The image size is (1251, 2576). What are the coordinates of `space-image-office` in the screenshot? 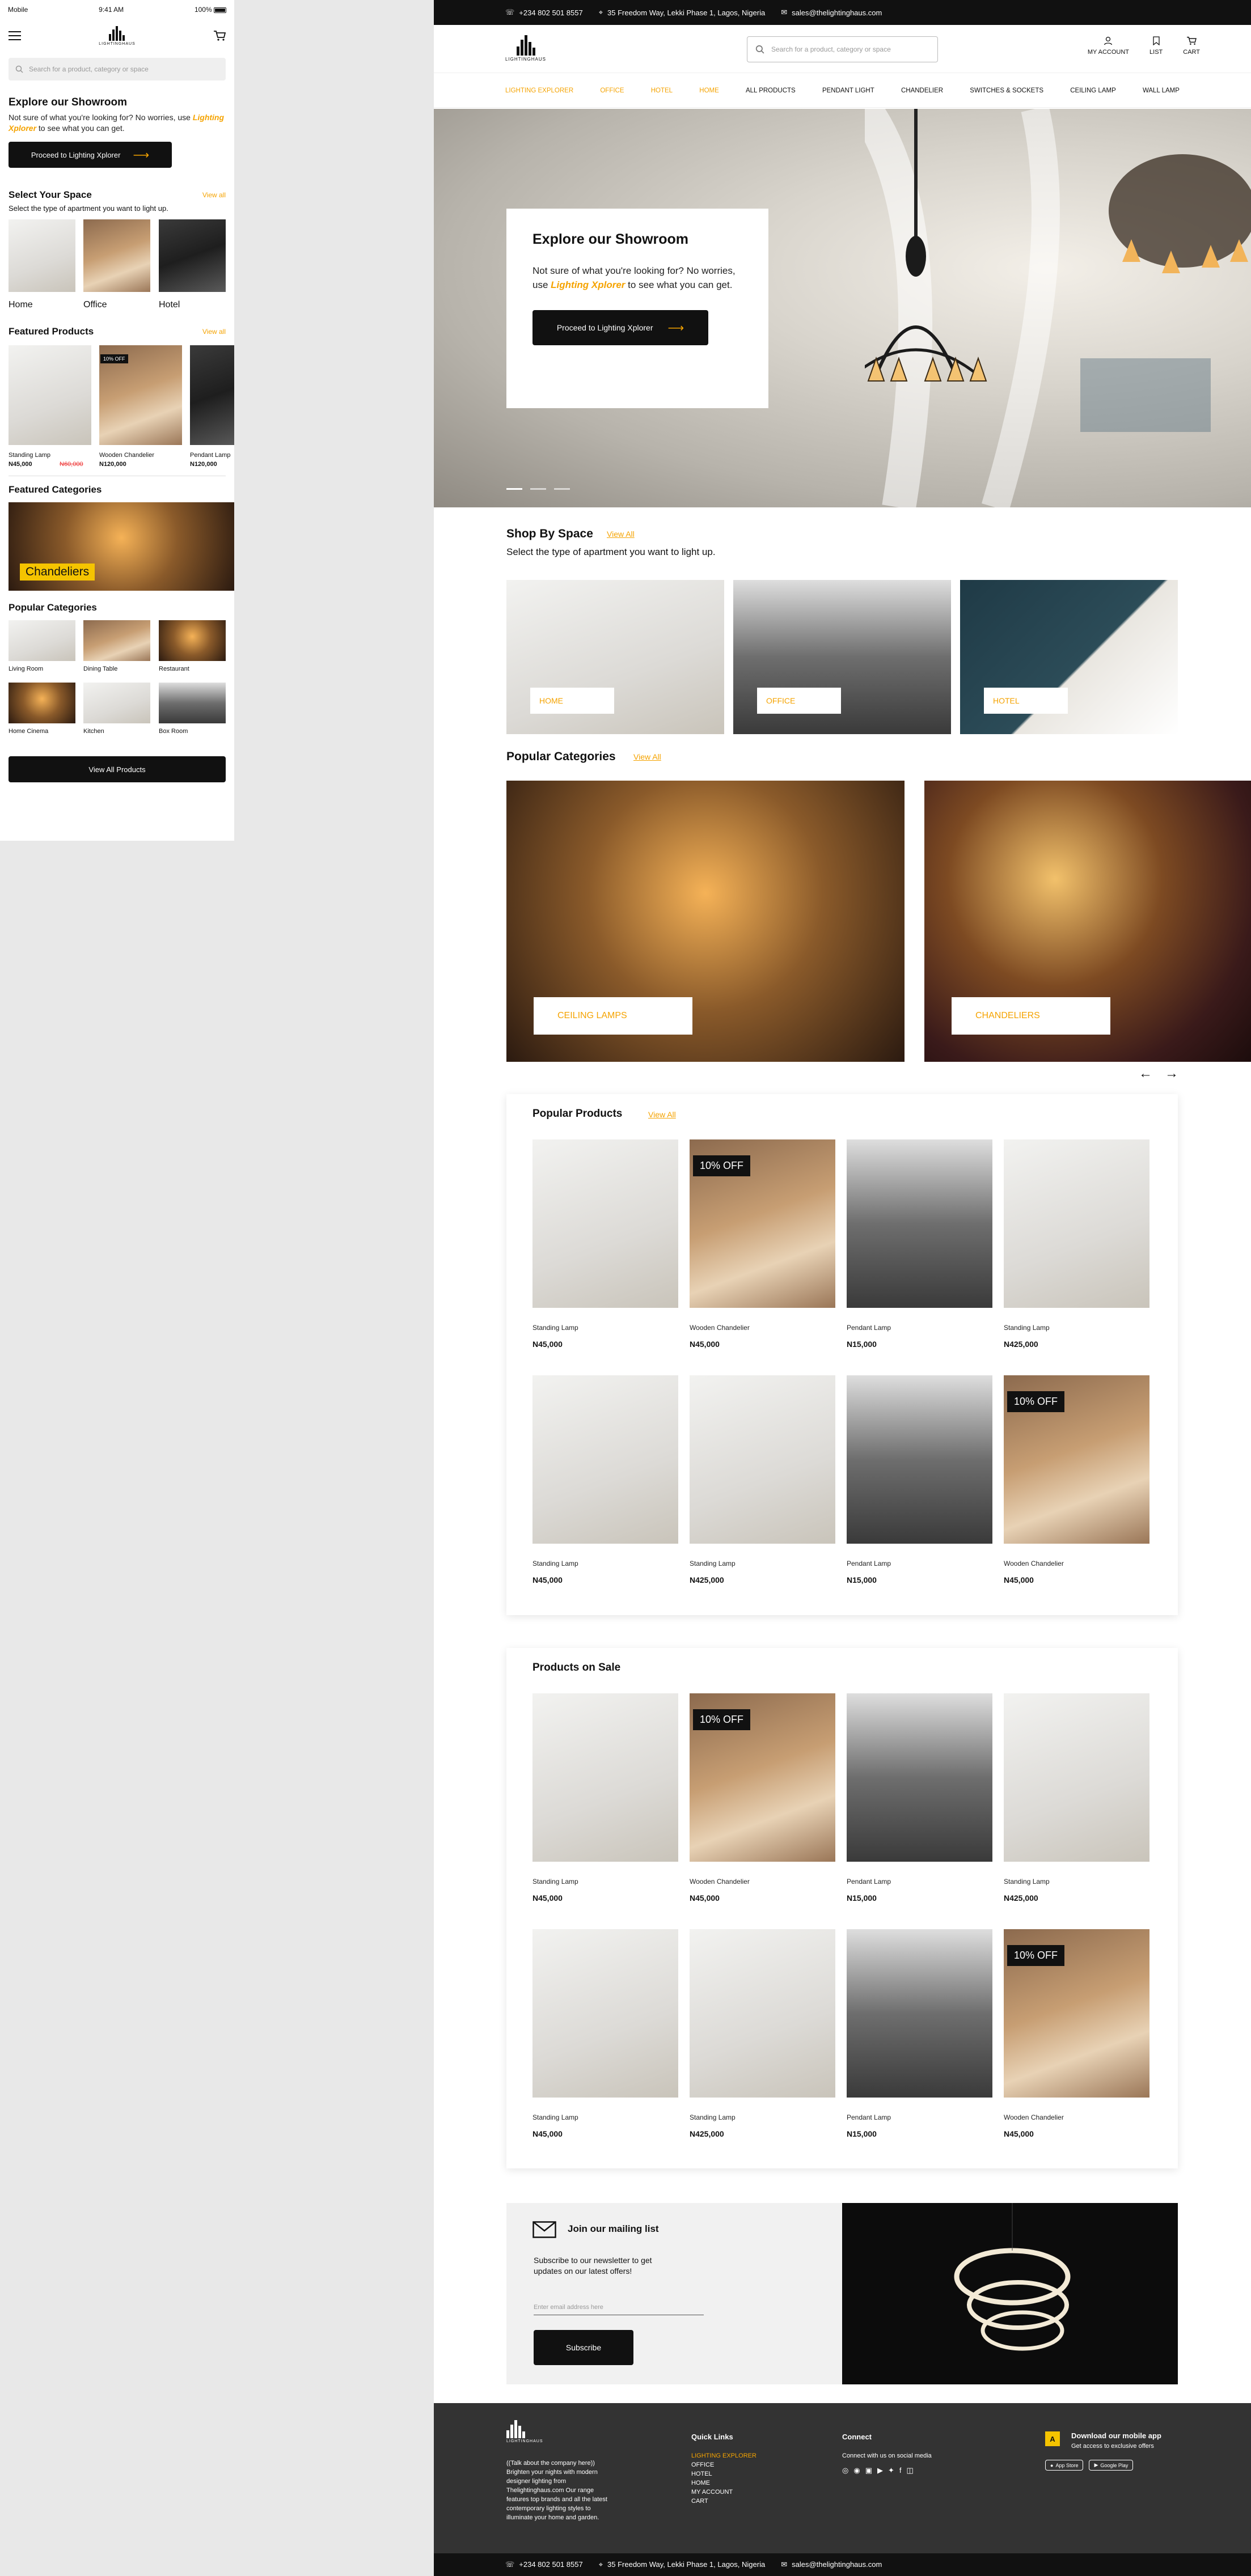 It's located at (116, 256).